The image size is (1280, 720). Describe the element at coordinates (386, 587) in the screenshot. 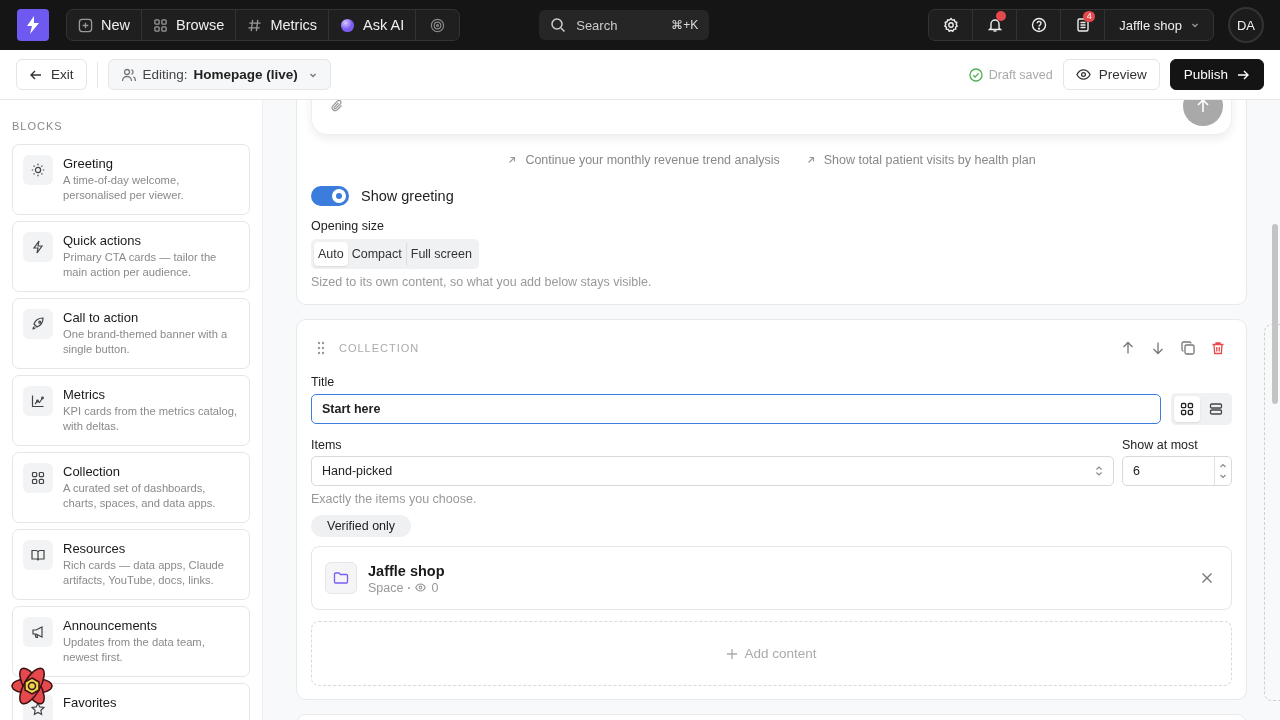

I see `item-type: Space` at that location.